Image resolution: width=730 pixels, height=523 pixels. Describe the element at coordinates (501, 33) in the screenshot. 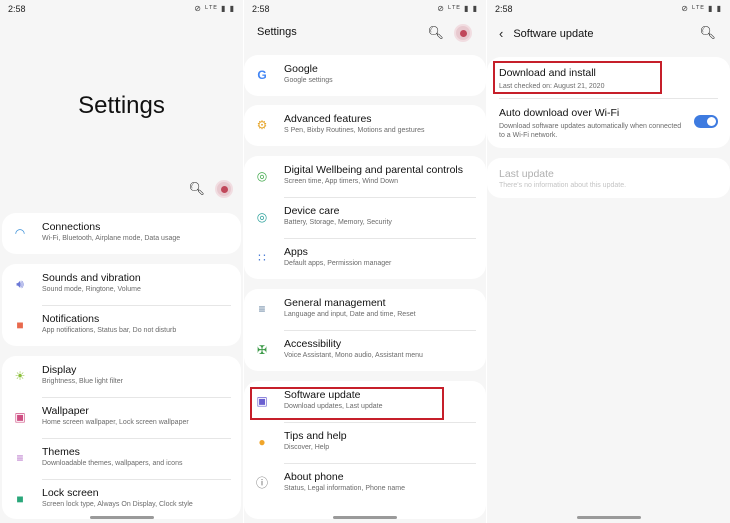

I see `back-icon: ‹` at that location.